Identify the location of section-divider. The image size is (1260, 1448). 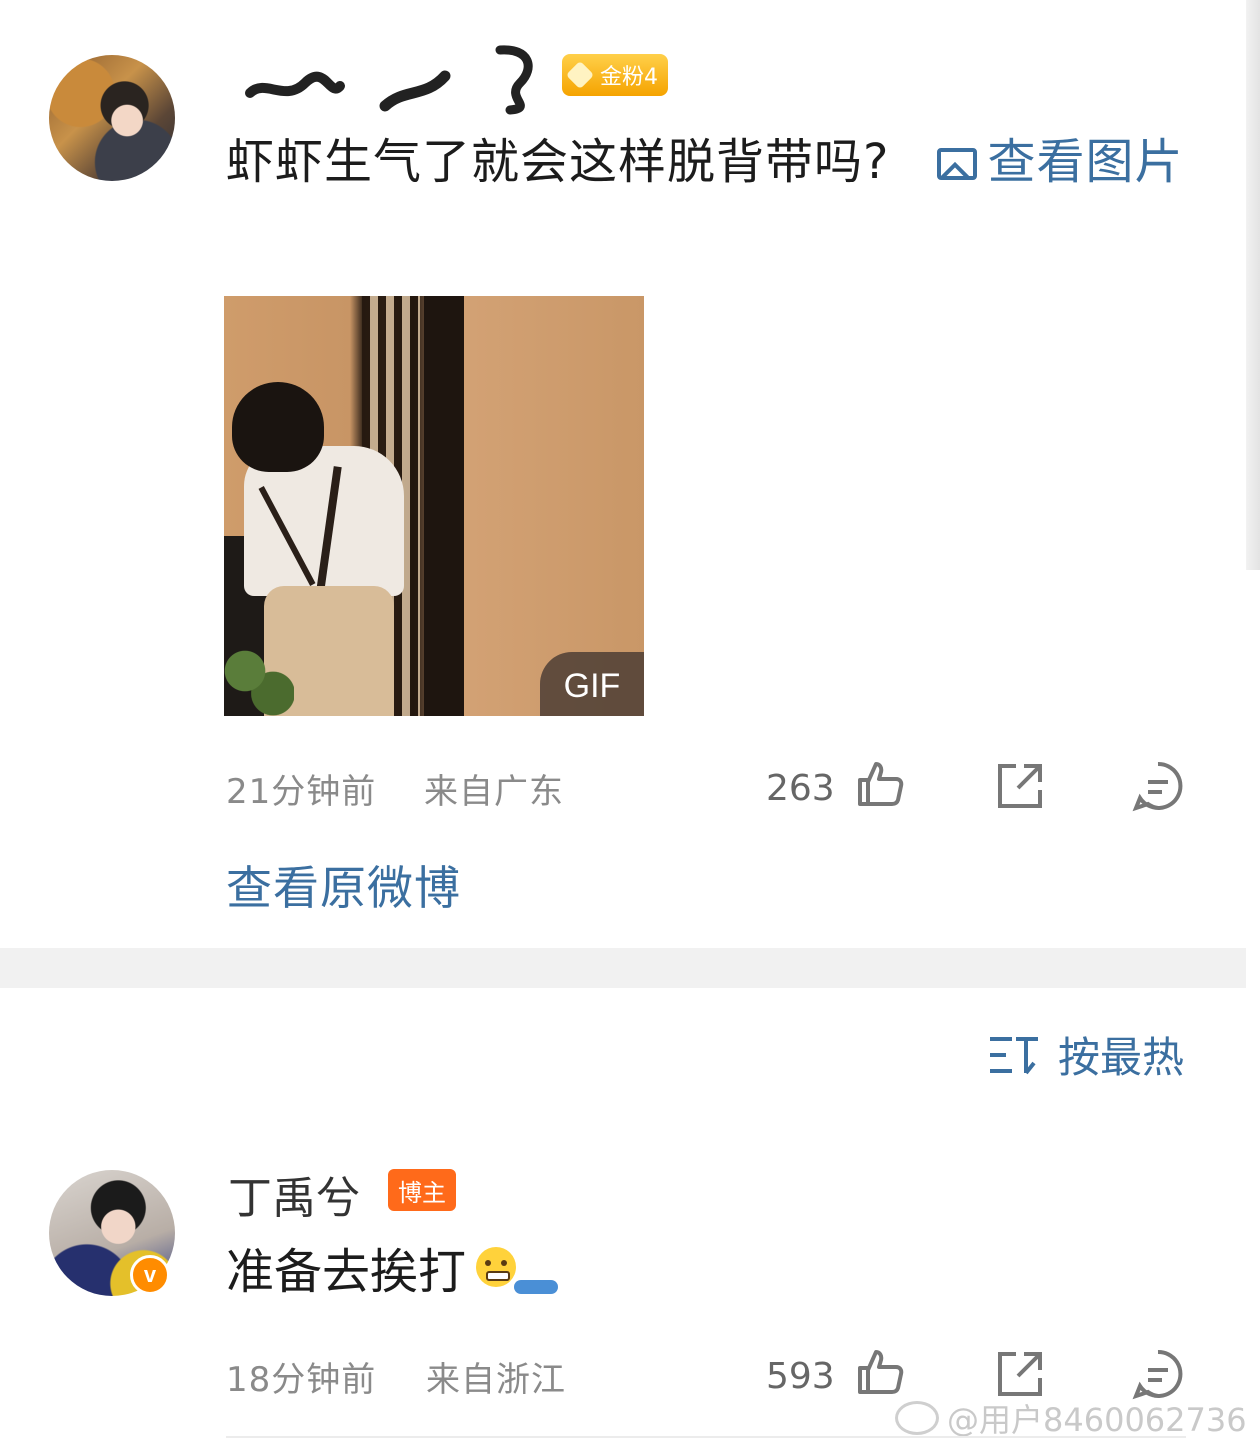
(623, 968).